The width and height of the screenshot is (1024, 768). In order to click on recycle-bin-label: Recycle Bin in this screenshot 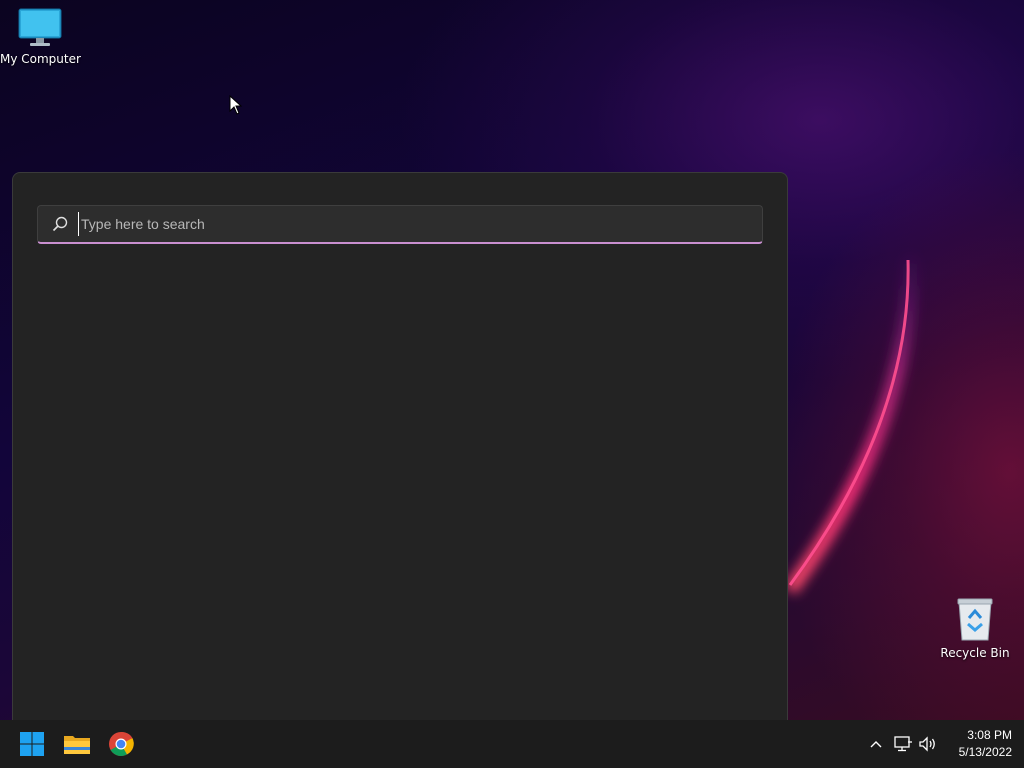, I will do `click(975, 653)`.